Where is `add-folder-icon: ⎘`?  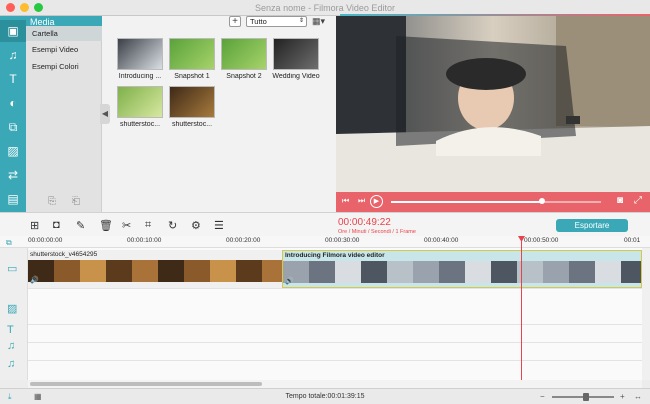
add-folder-icon: ⎘ is located at coordinates (52, 201).